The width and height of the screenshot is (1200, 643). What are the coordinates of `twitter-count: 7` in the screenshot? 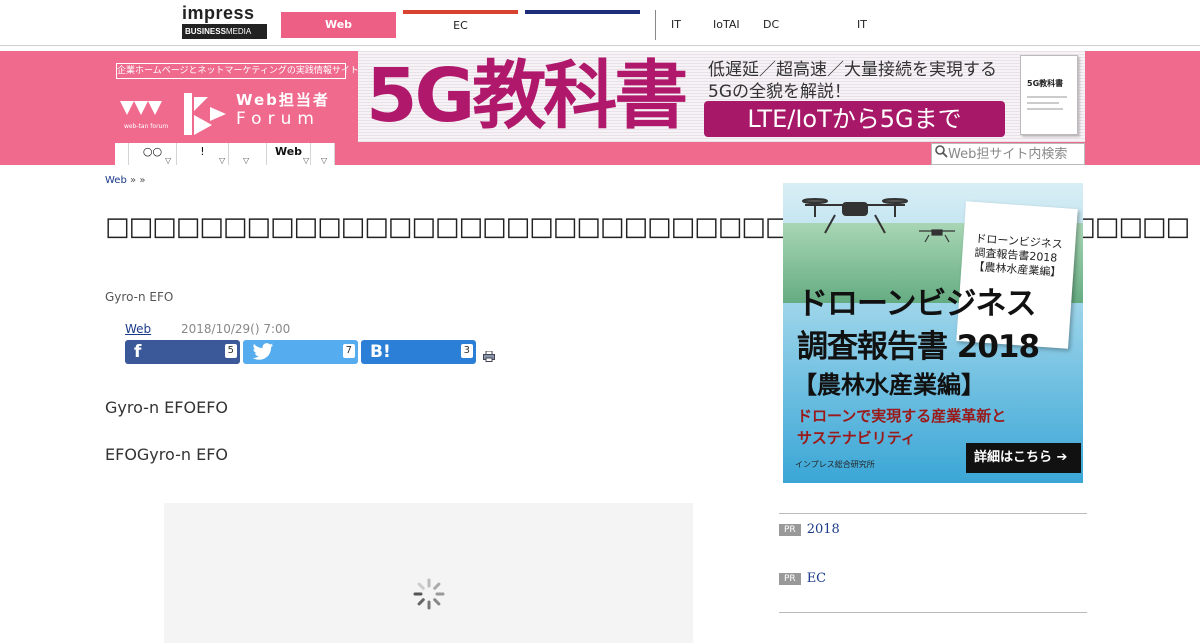 It's located at (348, 351).